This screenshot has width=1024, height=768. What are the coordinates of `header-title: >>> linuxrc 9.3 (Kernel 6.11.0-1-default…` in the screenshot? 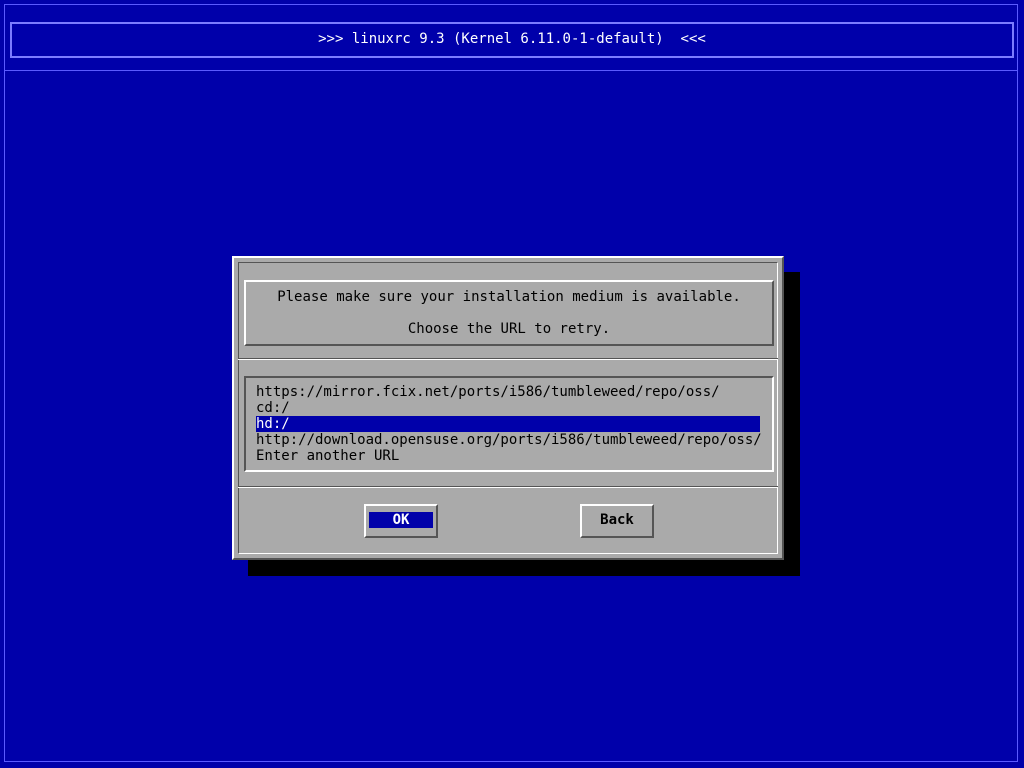 It's located at (512, 39).